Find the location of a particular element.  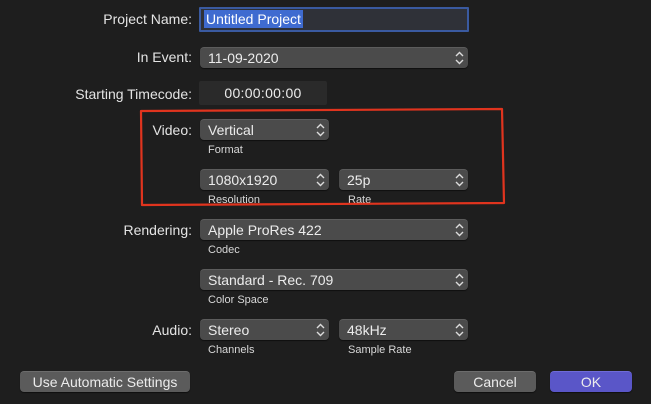

in-event-value: 11-09-2020 is located at coordinates (243, 58).